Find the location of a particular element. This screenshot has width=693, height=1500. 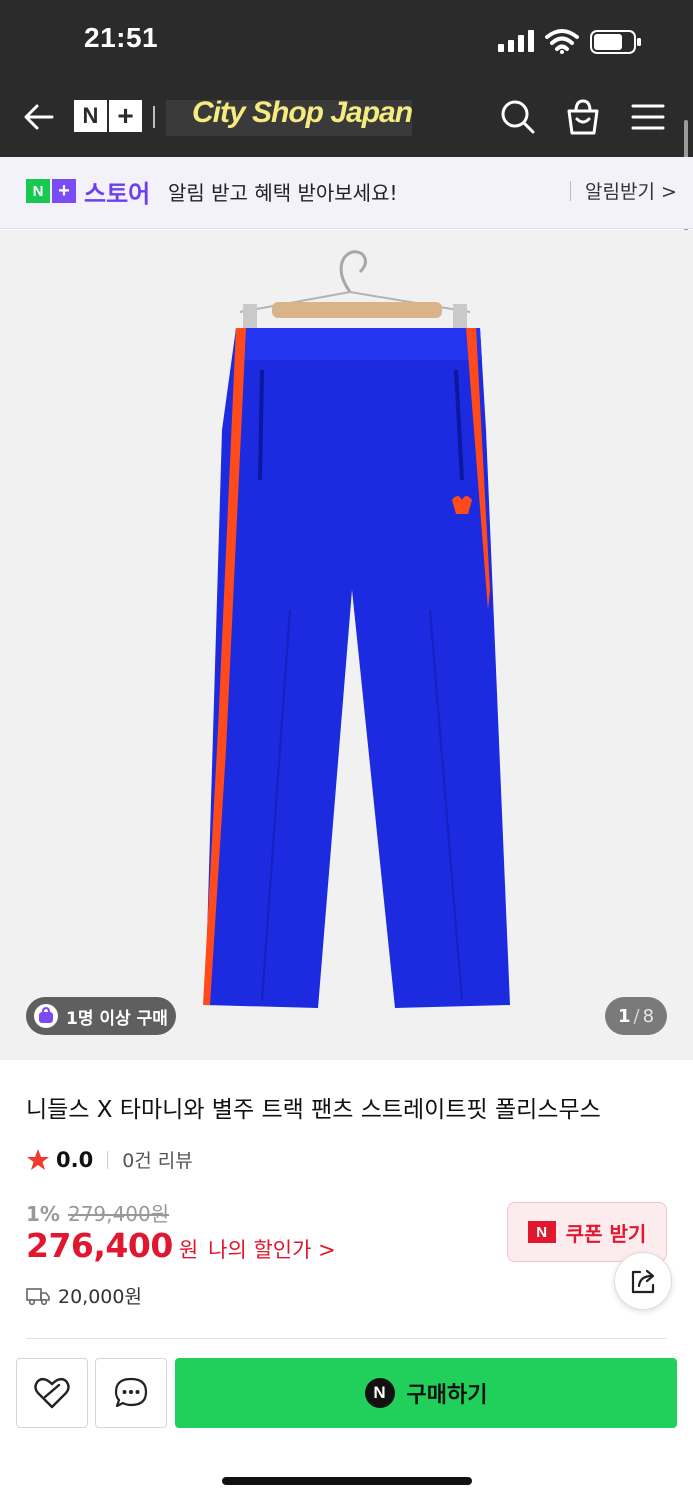

share-button is located at coordinates (643, 1281).